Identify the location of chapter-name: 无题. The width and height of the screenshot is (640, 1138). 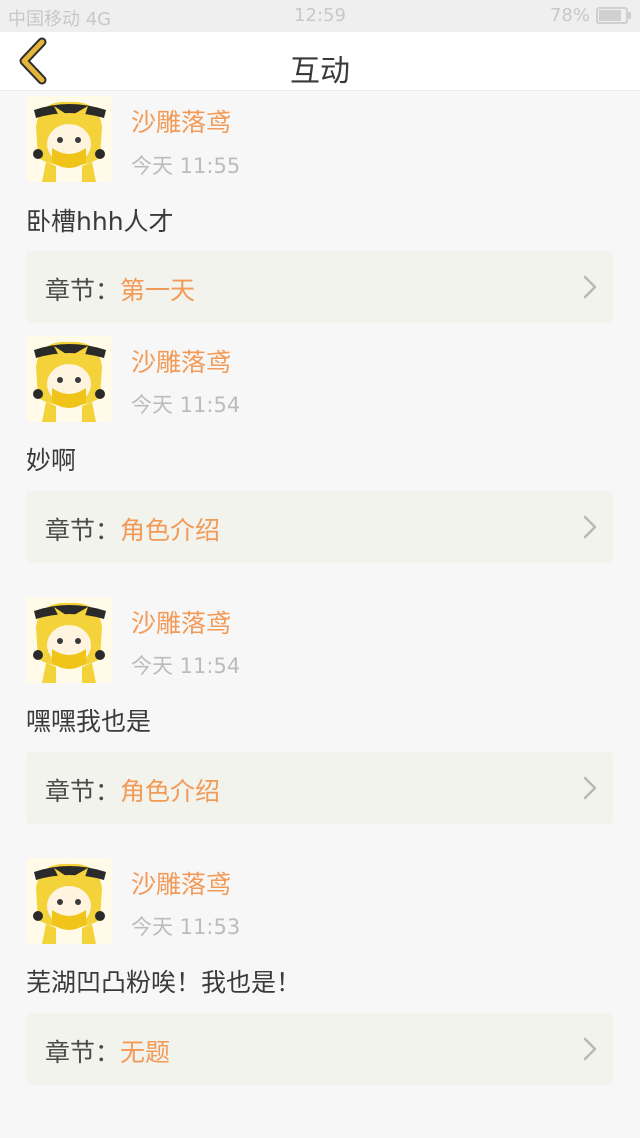
(145, 1052).